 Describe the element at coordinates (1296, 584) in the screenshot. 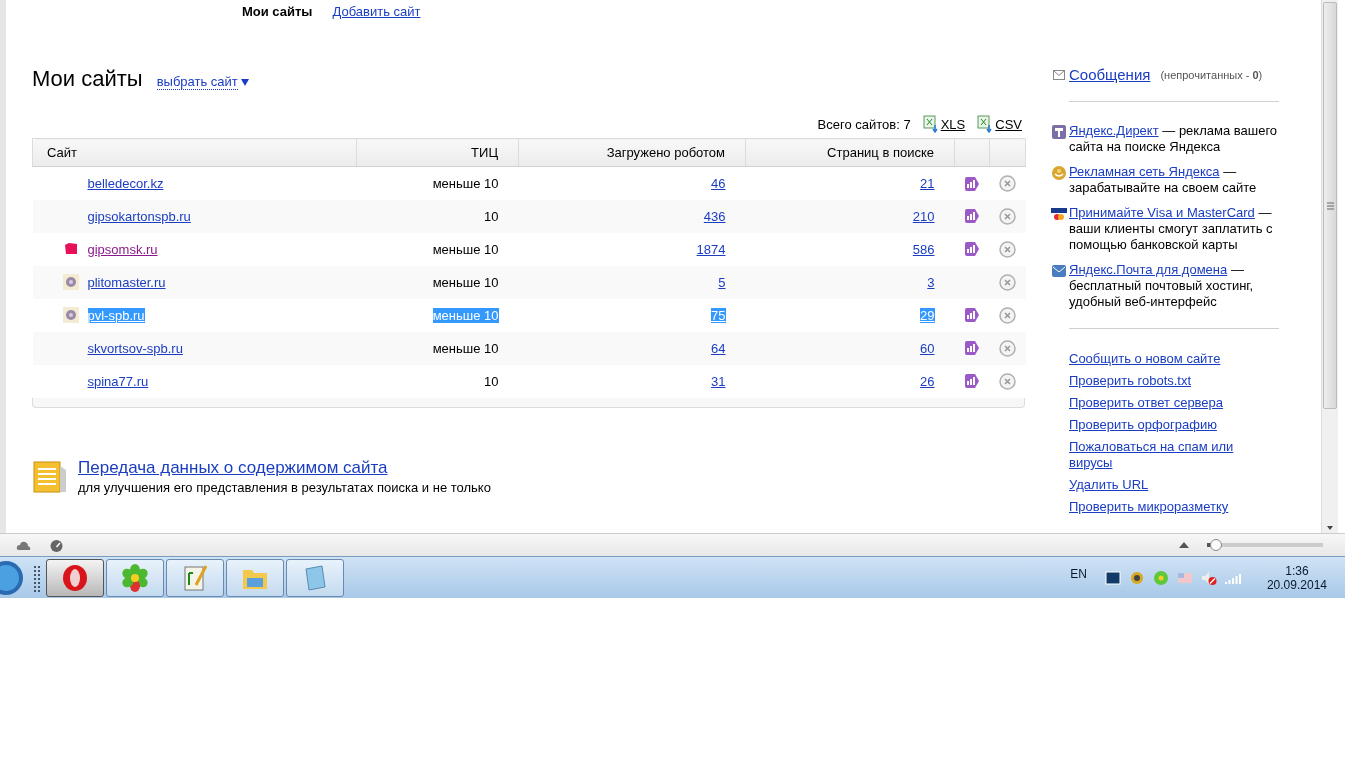

I see `clock-date: 20.09.2014` at that location.